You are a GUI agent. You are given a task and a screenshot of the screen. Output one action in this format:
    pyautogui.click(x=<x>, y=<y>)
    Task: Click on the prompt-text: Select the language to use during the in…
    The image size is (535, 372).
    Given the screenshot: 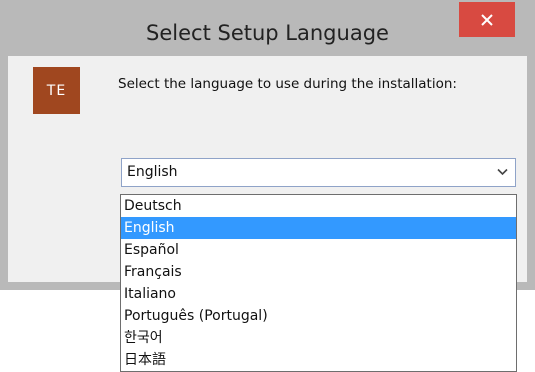 What is the action you would take?
    pyautogui.click(x=287, y=84)
    